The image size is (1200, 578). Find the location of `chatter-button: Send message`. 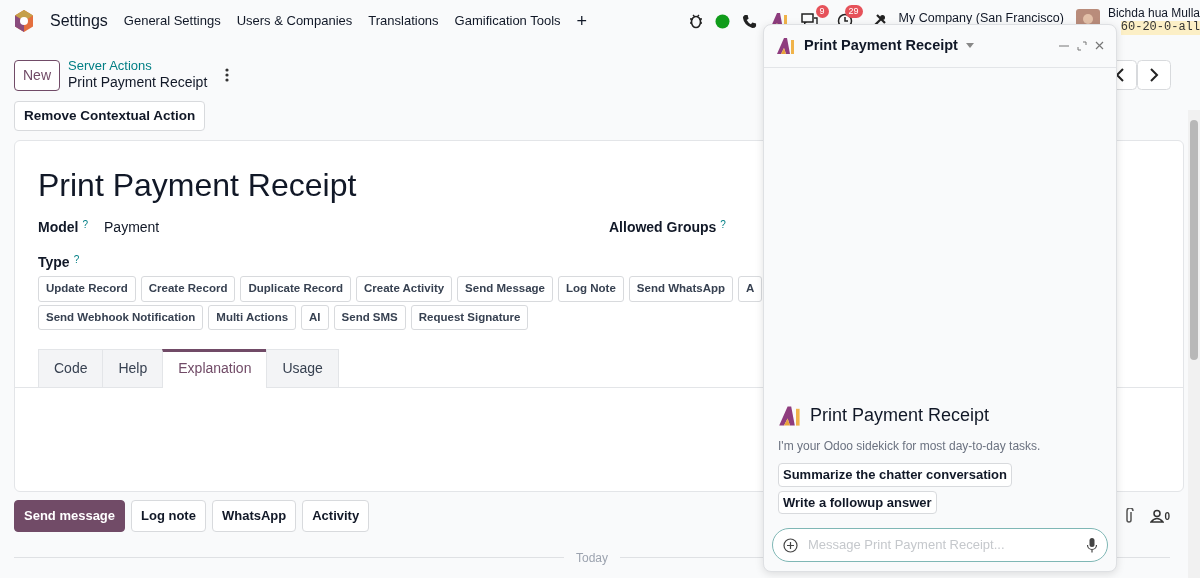

chatter-button: Send message is located at coordinates (70, 516).